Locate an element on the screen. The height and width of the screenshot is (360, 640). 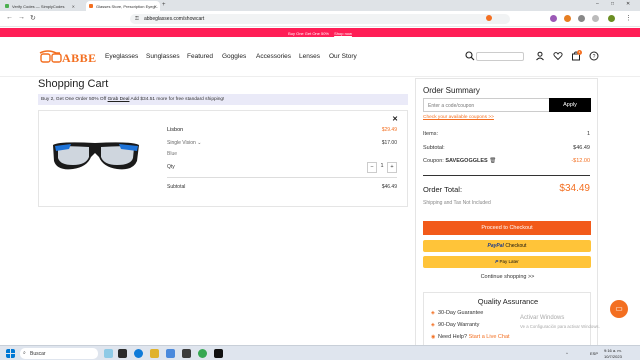
chat-bubble-icon: ▭ is located at coordinates (619, 309).